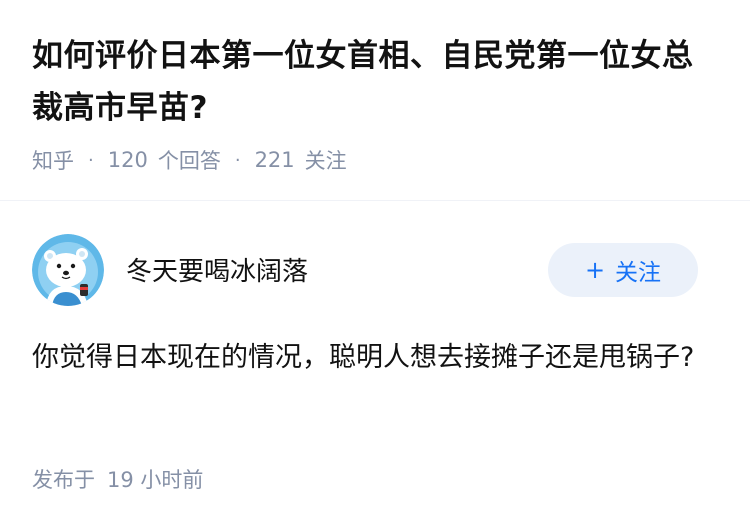  I want to click on avatar, so click(68, 270).